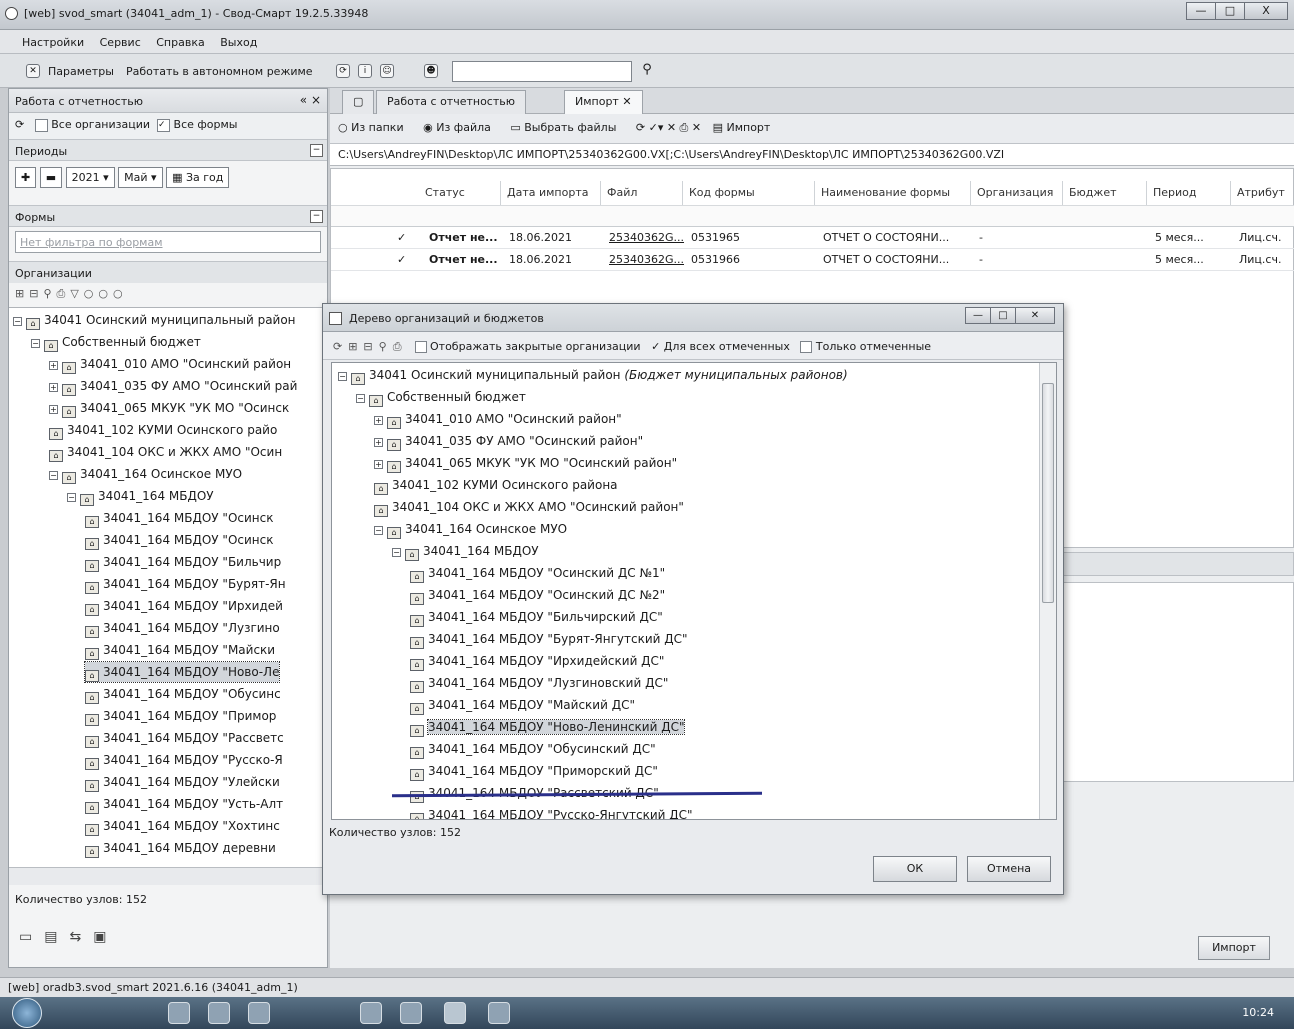 The height and width of the screenshot is (1029, 1294). Describe the element at coordinates (183, 562) in the screenshot. I see `org-tree-node: ⌂ 34041_164 МБДОУ "Бильчир` at that location.